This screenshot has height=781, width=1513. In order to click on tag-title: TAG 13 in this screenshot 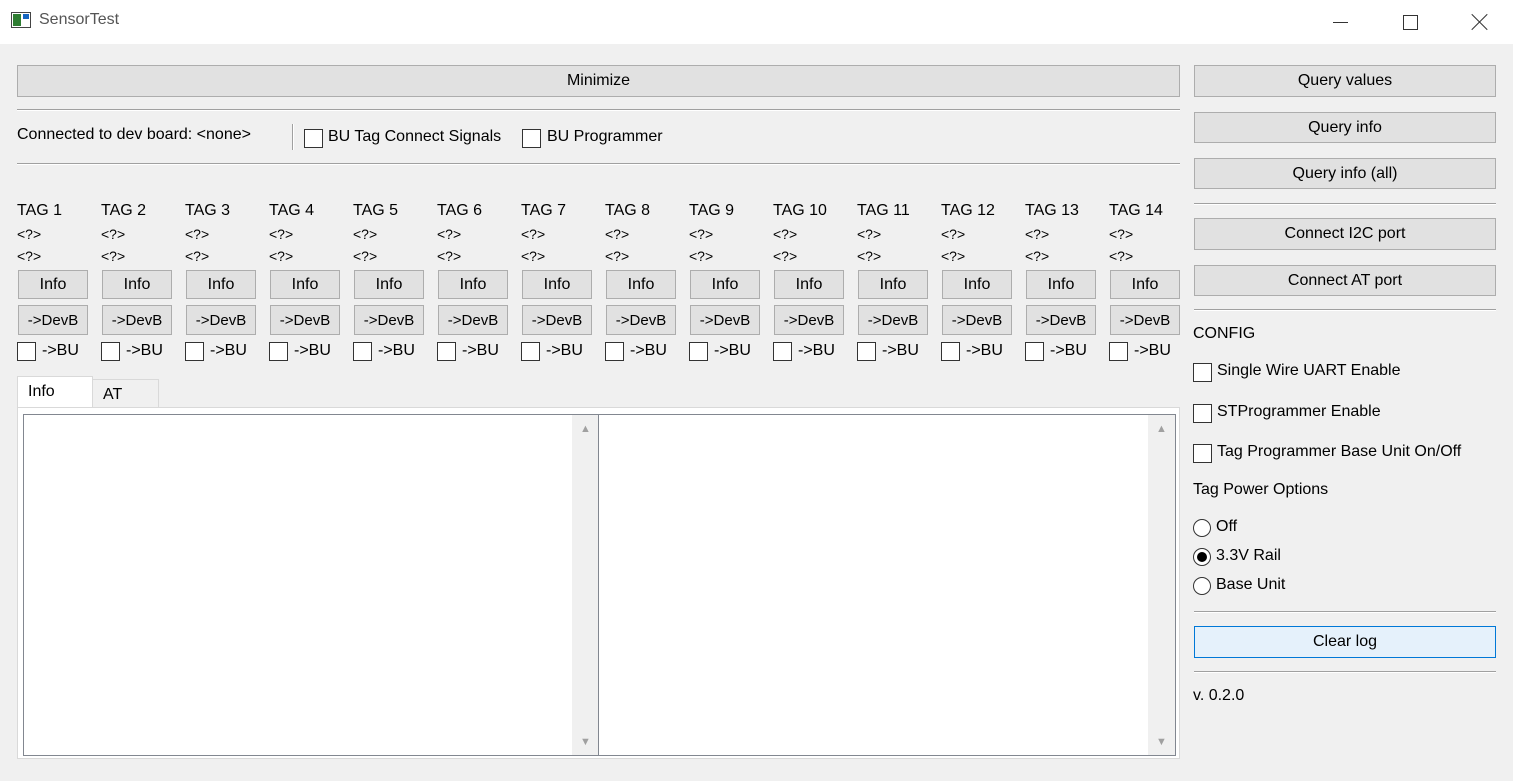, I will do `click(1052, 210)`.